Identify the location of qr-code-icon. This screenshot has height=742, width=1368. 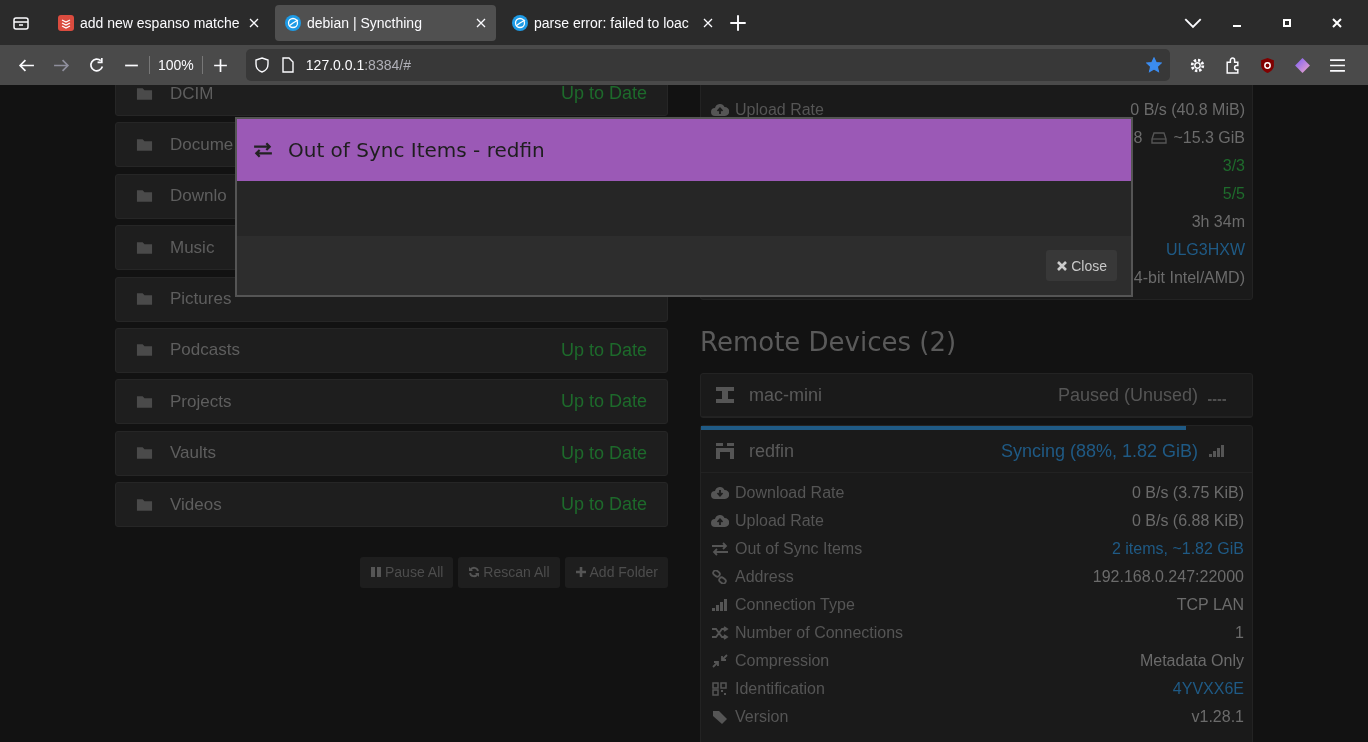
(720, 689).